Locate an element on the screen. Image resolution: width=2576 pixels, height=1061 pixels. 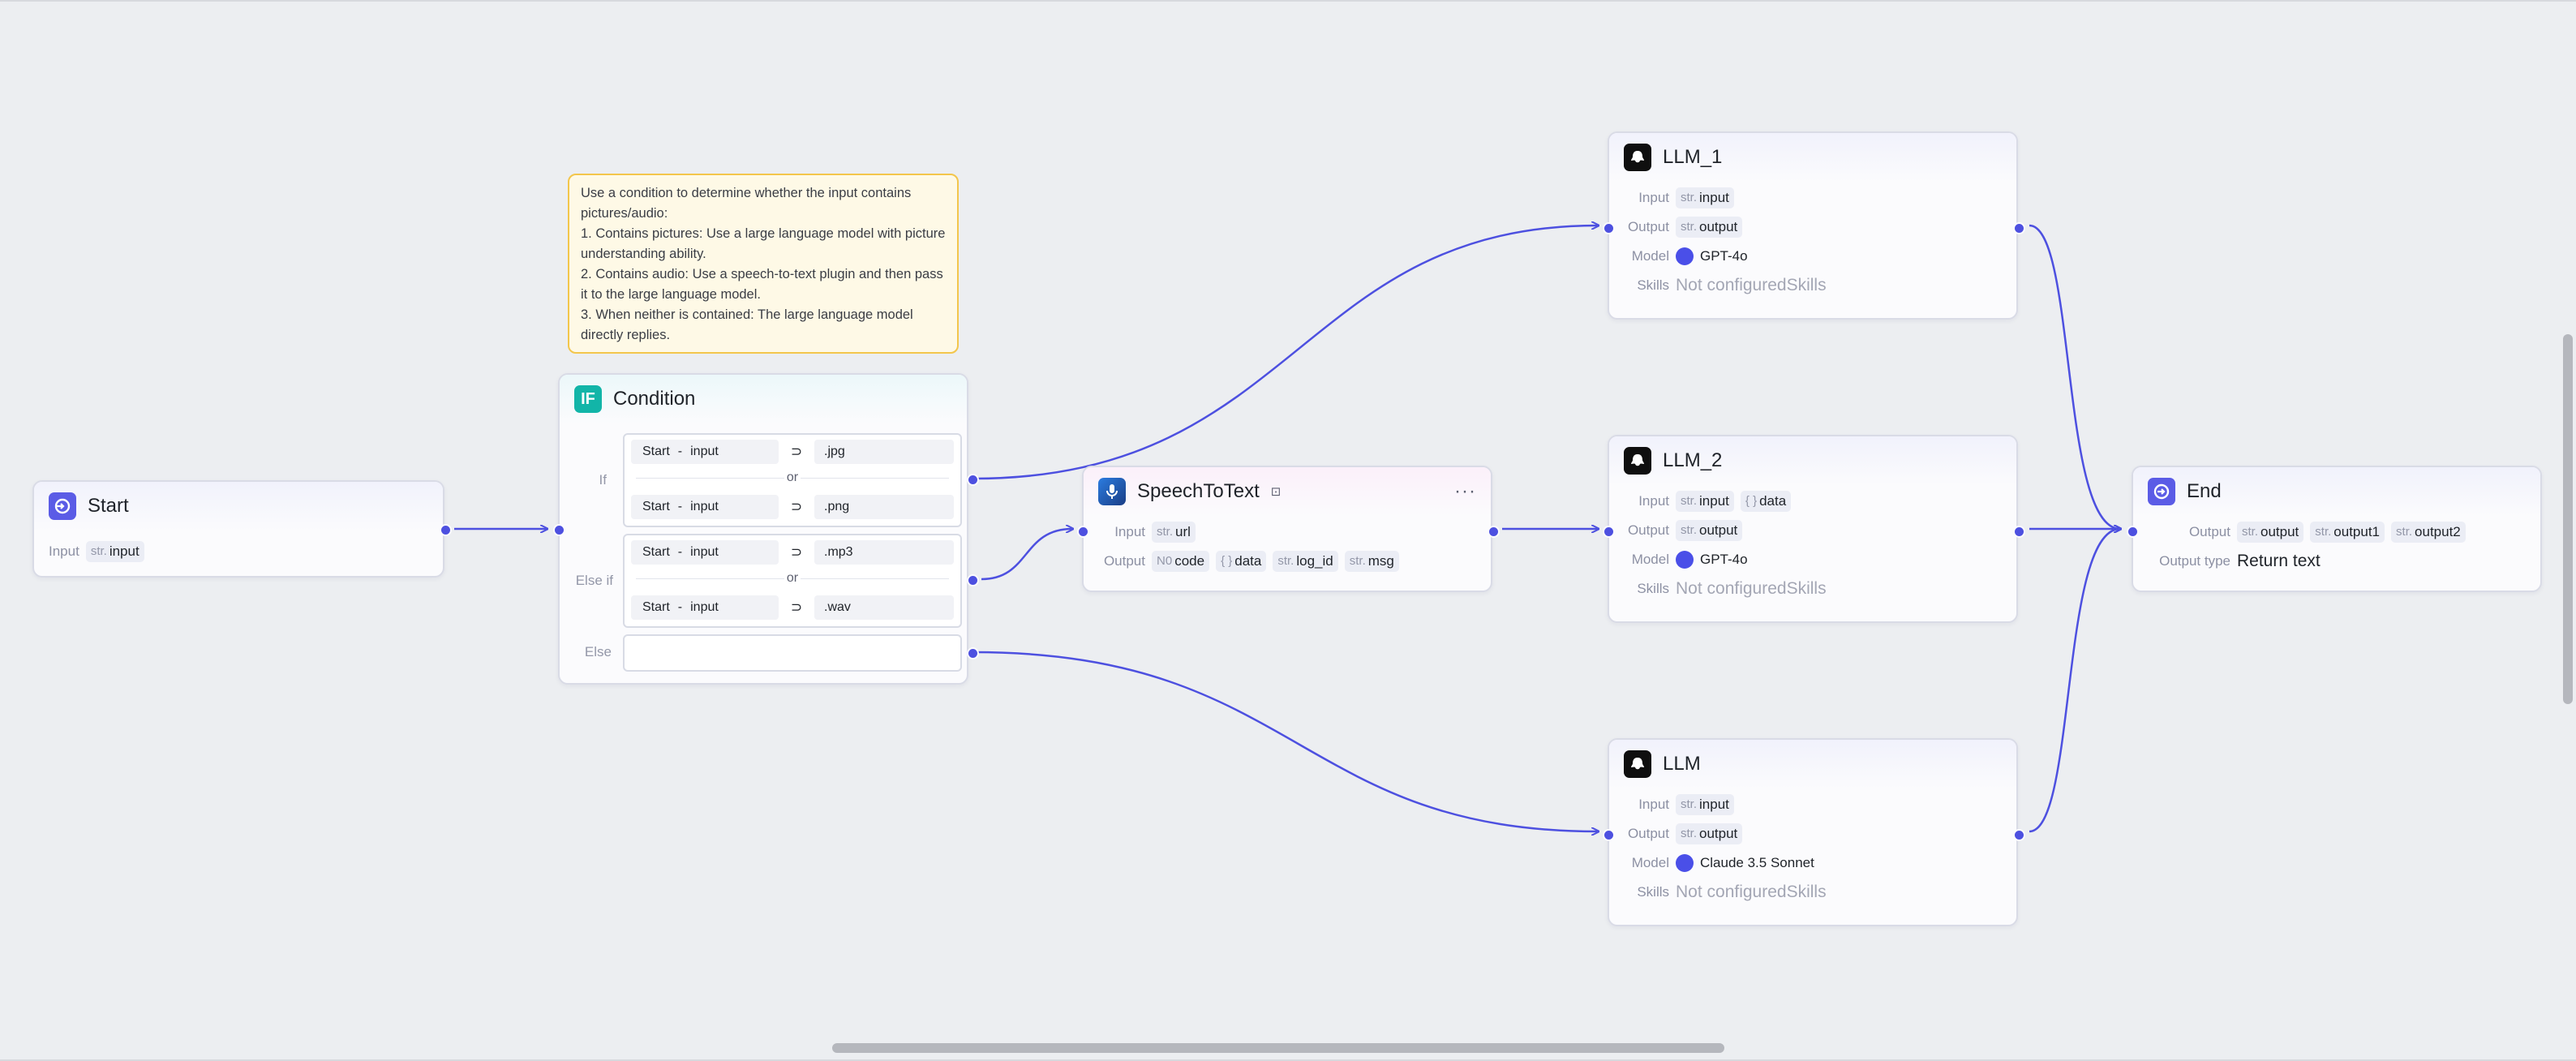
output-tag: N0 code is located at coordinates (1181, 561).